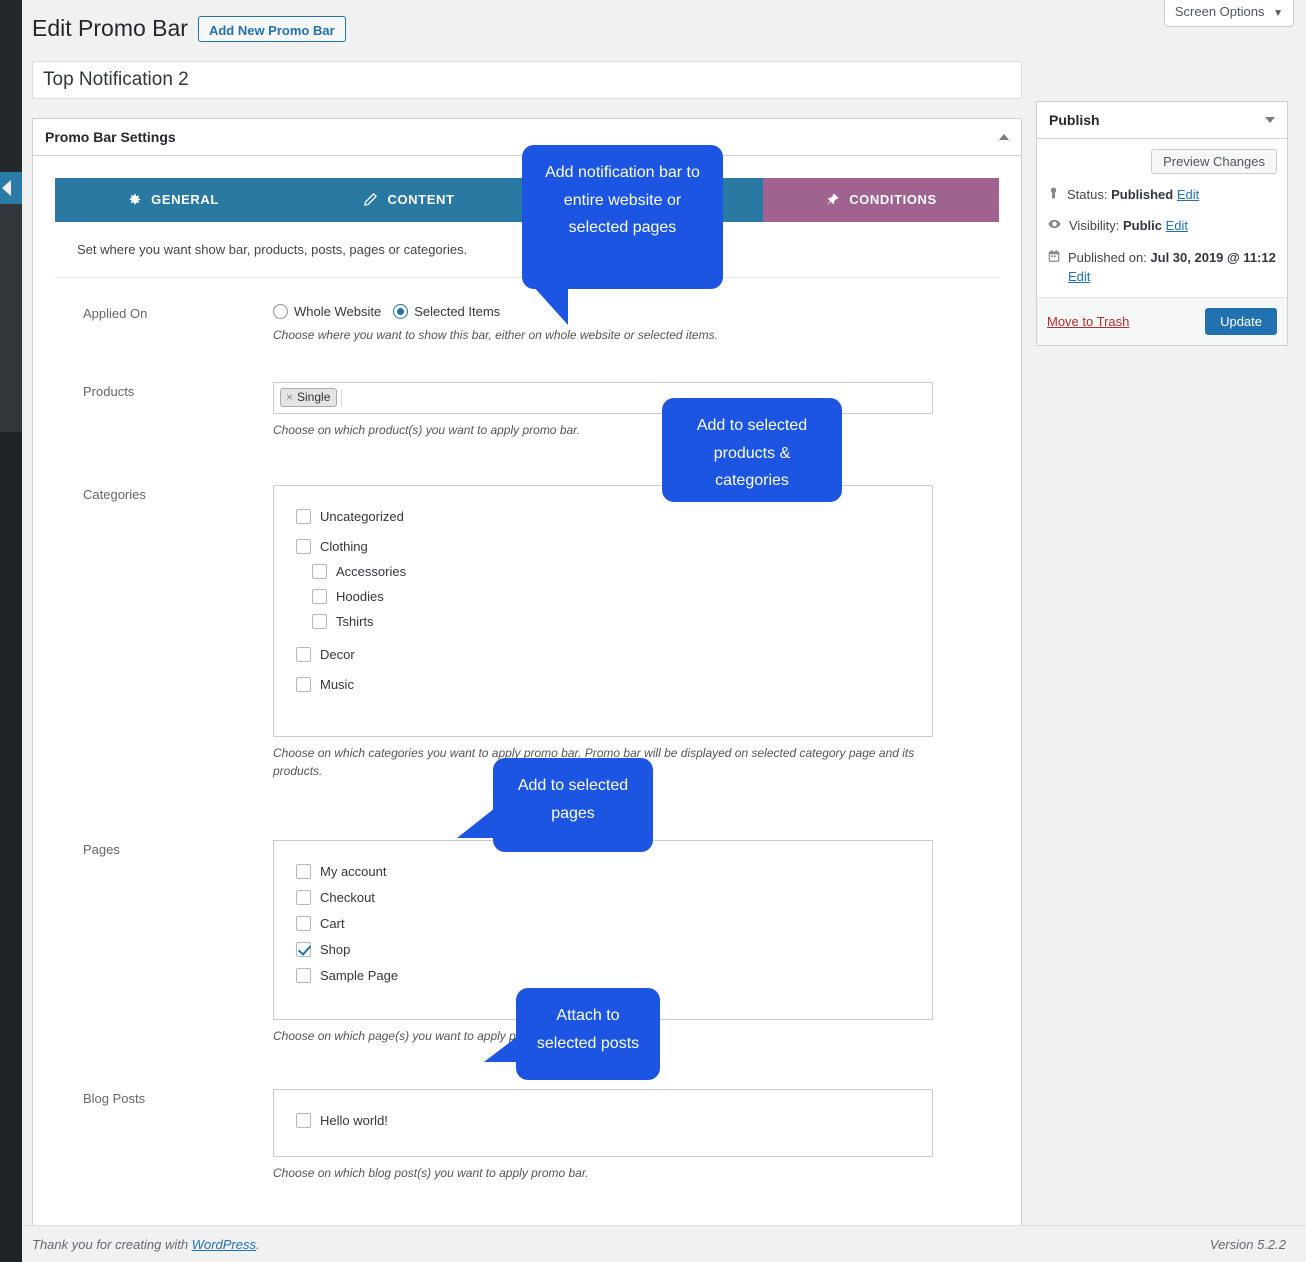 The image size is (1306, 1262). What do you see at coordinates (11, 188) in the screenshot?
I see `admin-menu-current-item` at bounding box center [11, 188].